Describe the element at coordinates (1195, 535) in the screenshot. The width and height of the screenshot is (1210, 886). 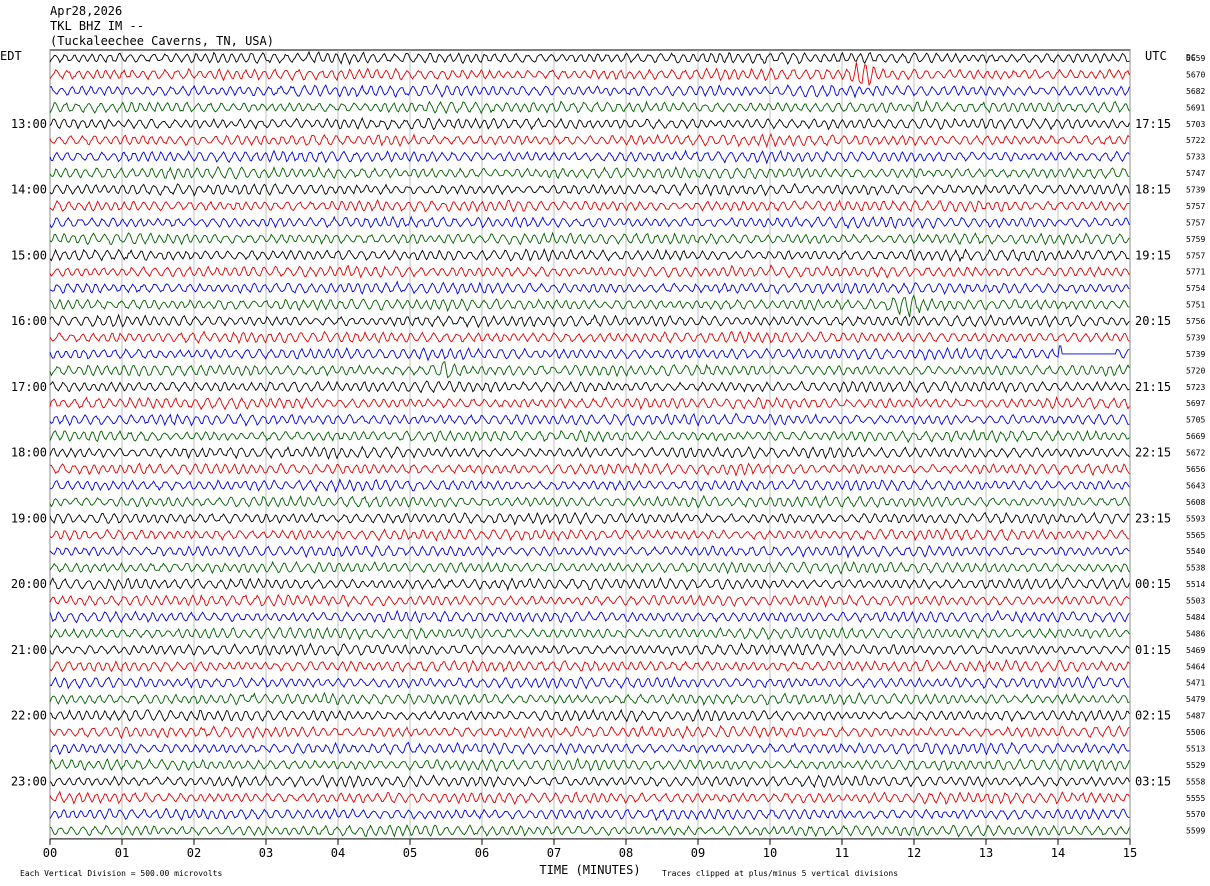
I see `dc-value: 5565` at that location.